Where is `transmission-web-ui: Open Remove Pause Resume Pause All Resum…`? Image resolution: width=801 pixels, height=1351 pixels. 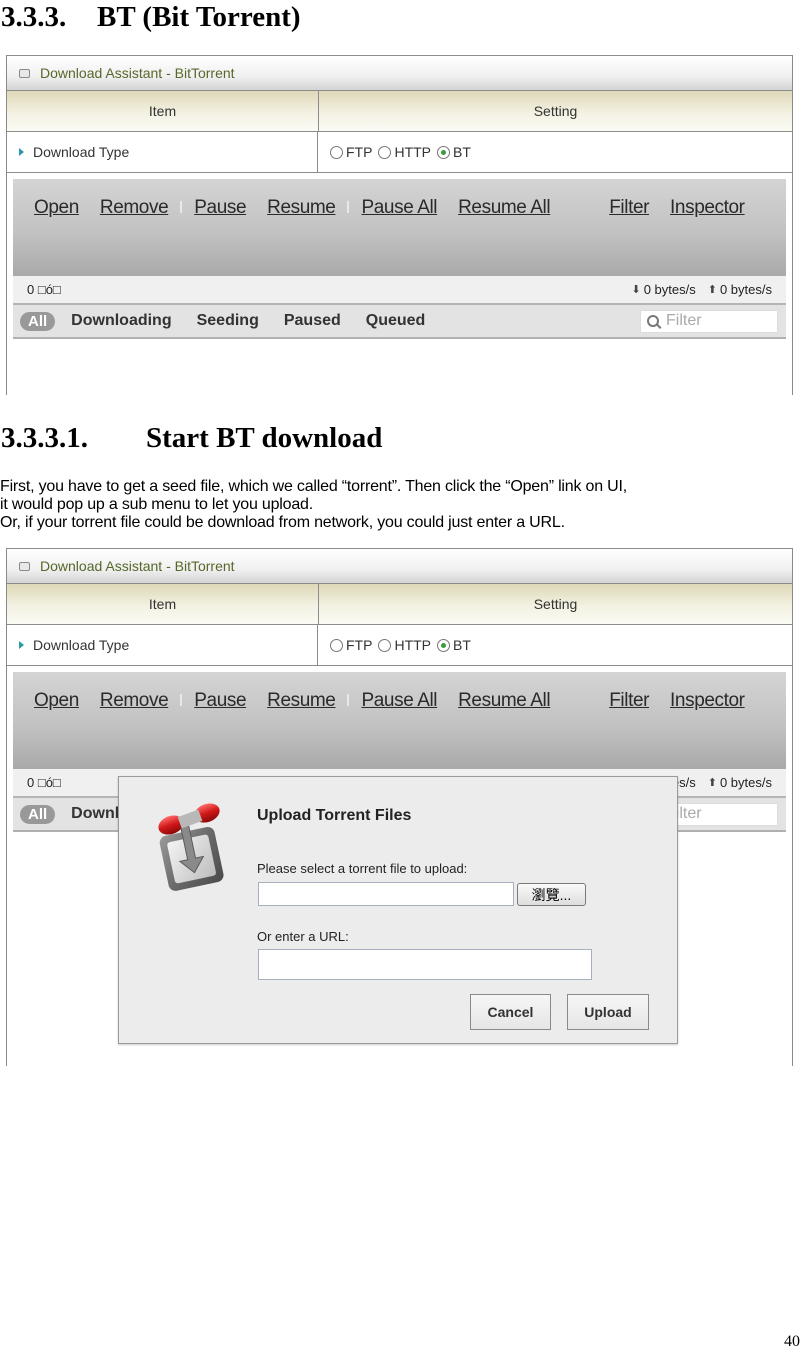
transmission-web-ui: Open Remove Pause Resume Pause All Resum… is located at coordinates (399, 259).